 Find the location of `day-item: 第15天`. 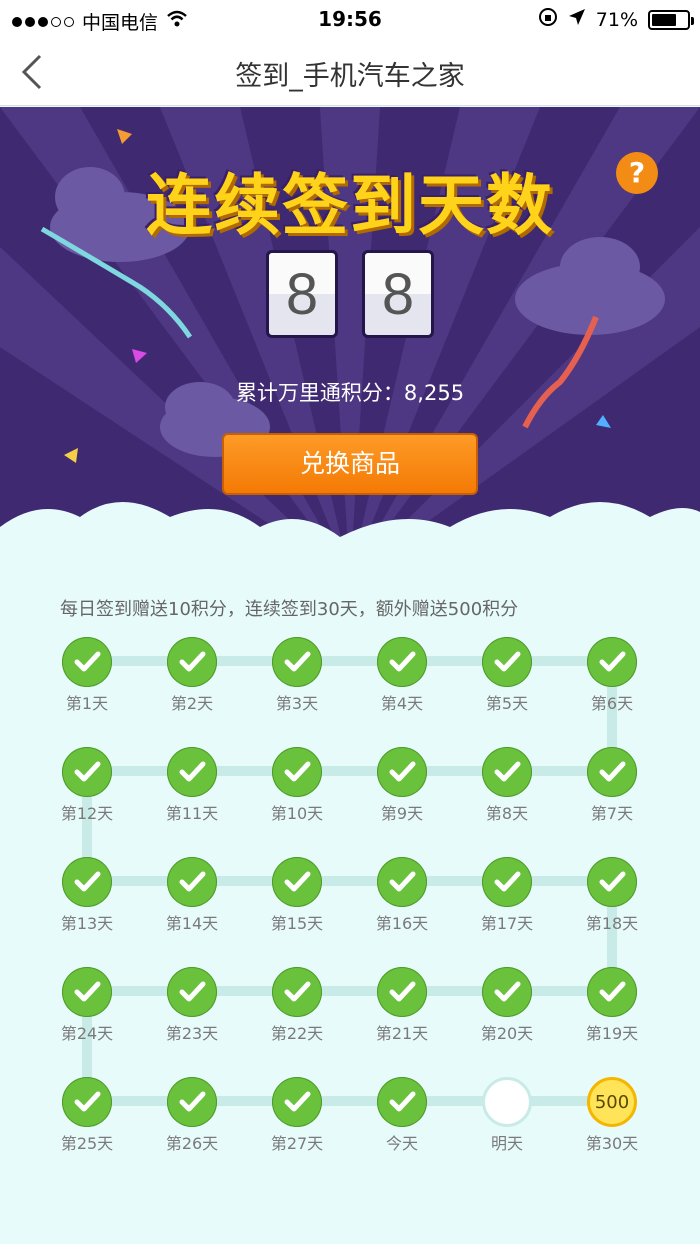

day-item: 第15天 is located at coordinates (297, 895).